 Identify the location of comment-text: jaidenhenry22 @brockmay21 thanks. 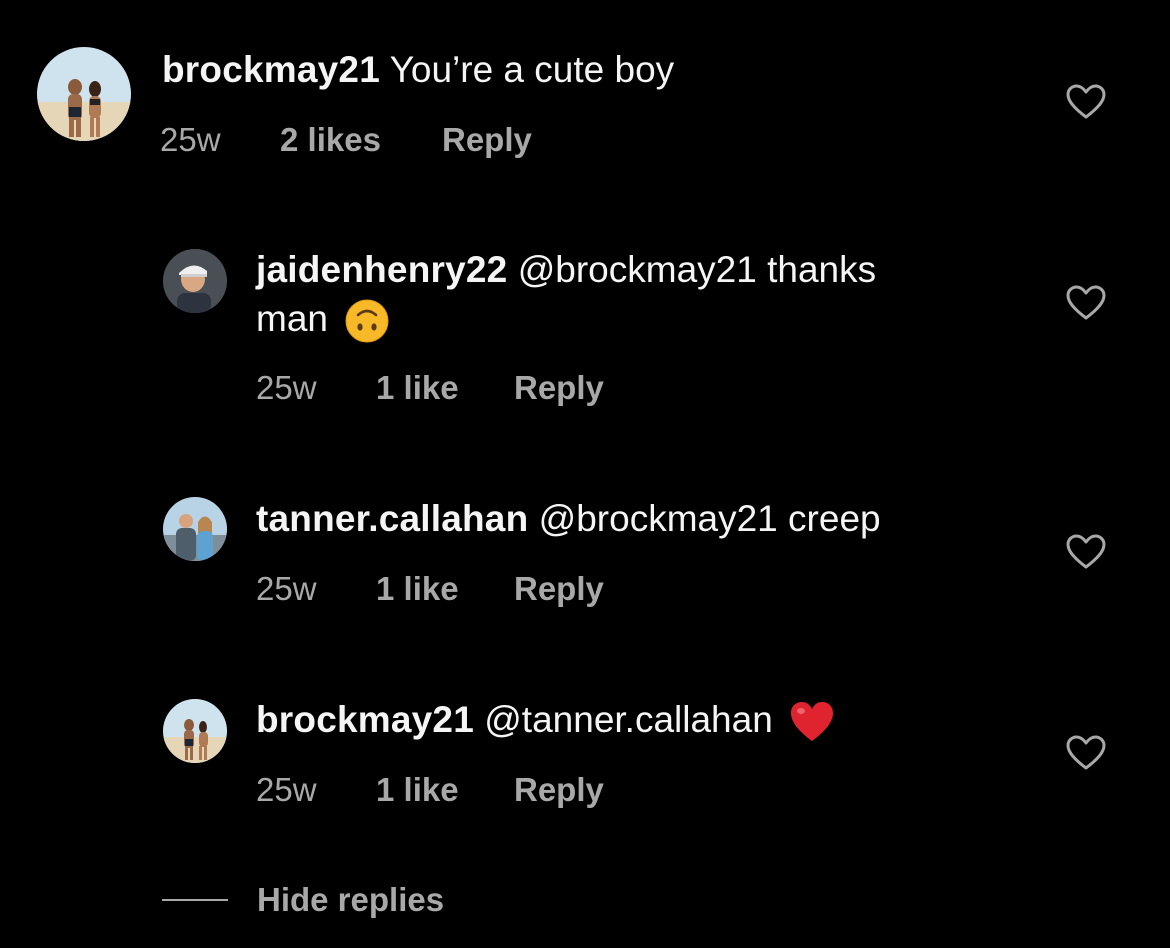
(566, 270).